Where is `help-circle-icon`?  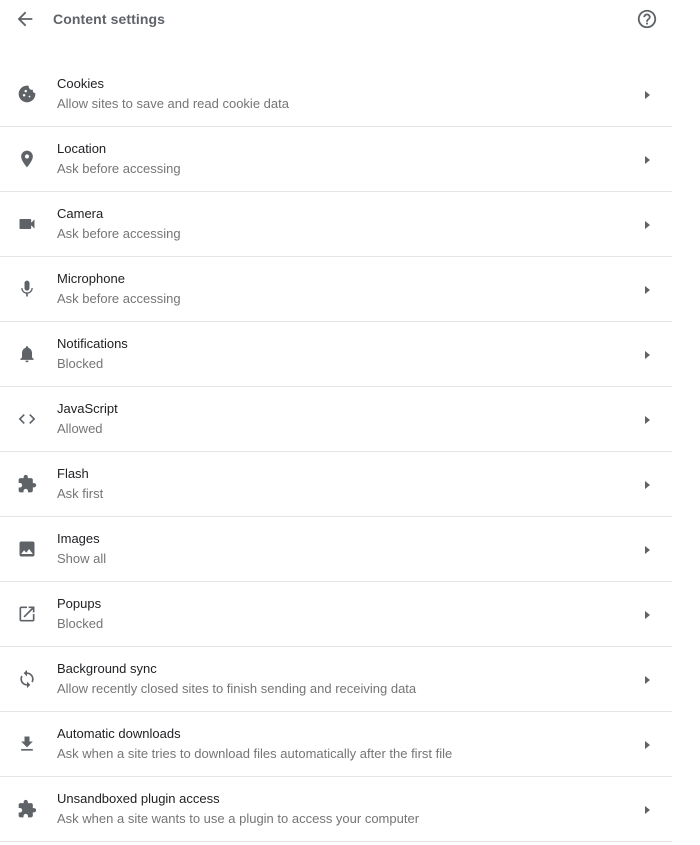 help-circle-icon is located at coordinates (647, 19).